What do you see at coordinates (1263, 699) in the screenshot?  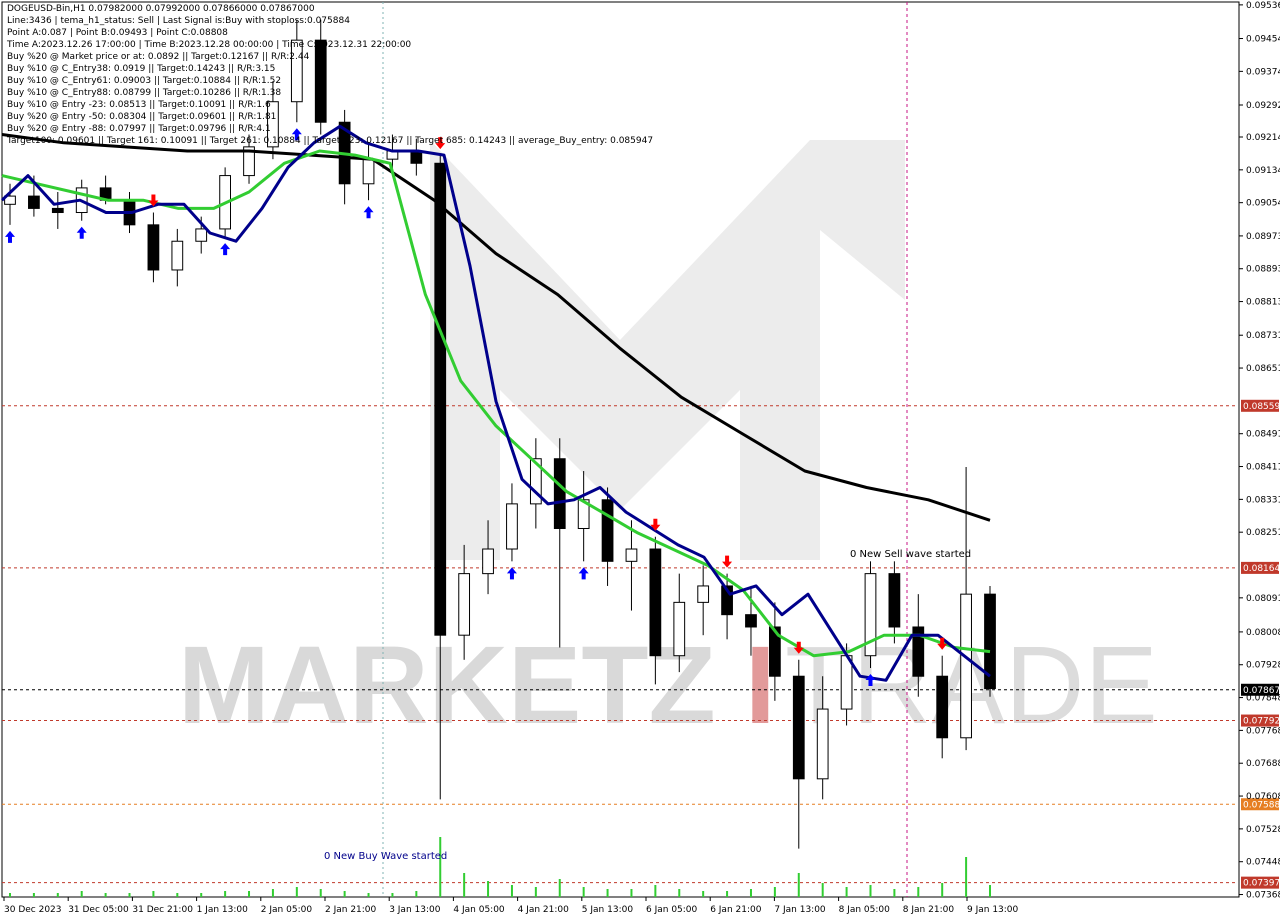 I see `y-tick-label: 0.07848` at bounding box center [1263, 699].